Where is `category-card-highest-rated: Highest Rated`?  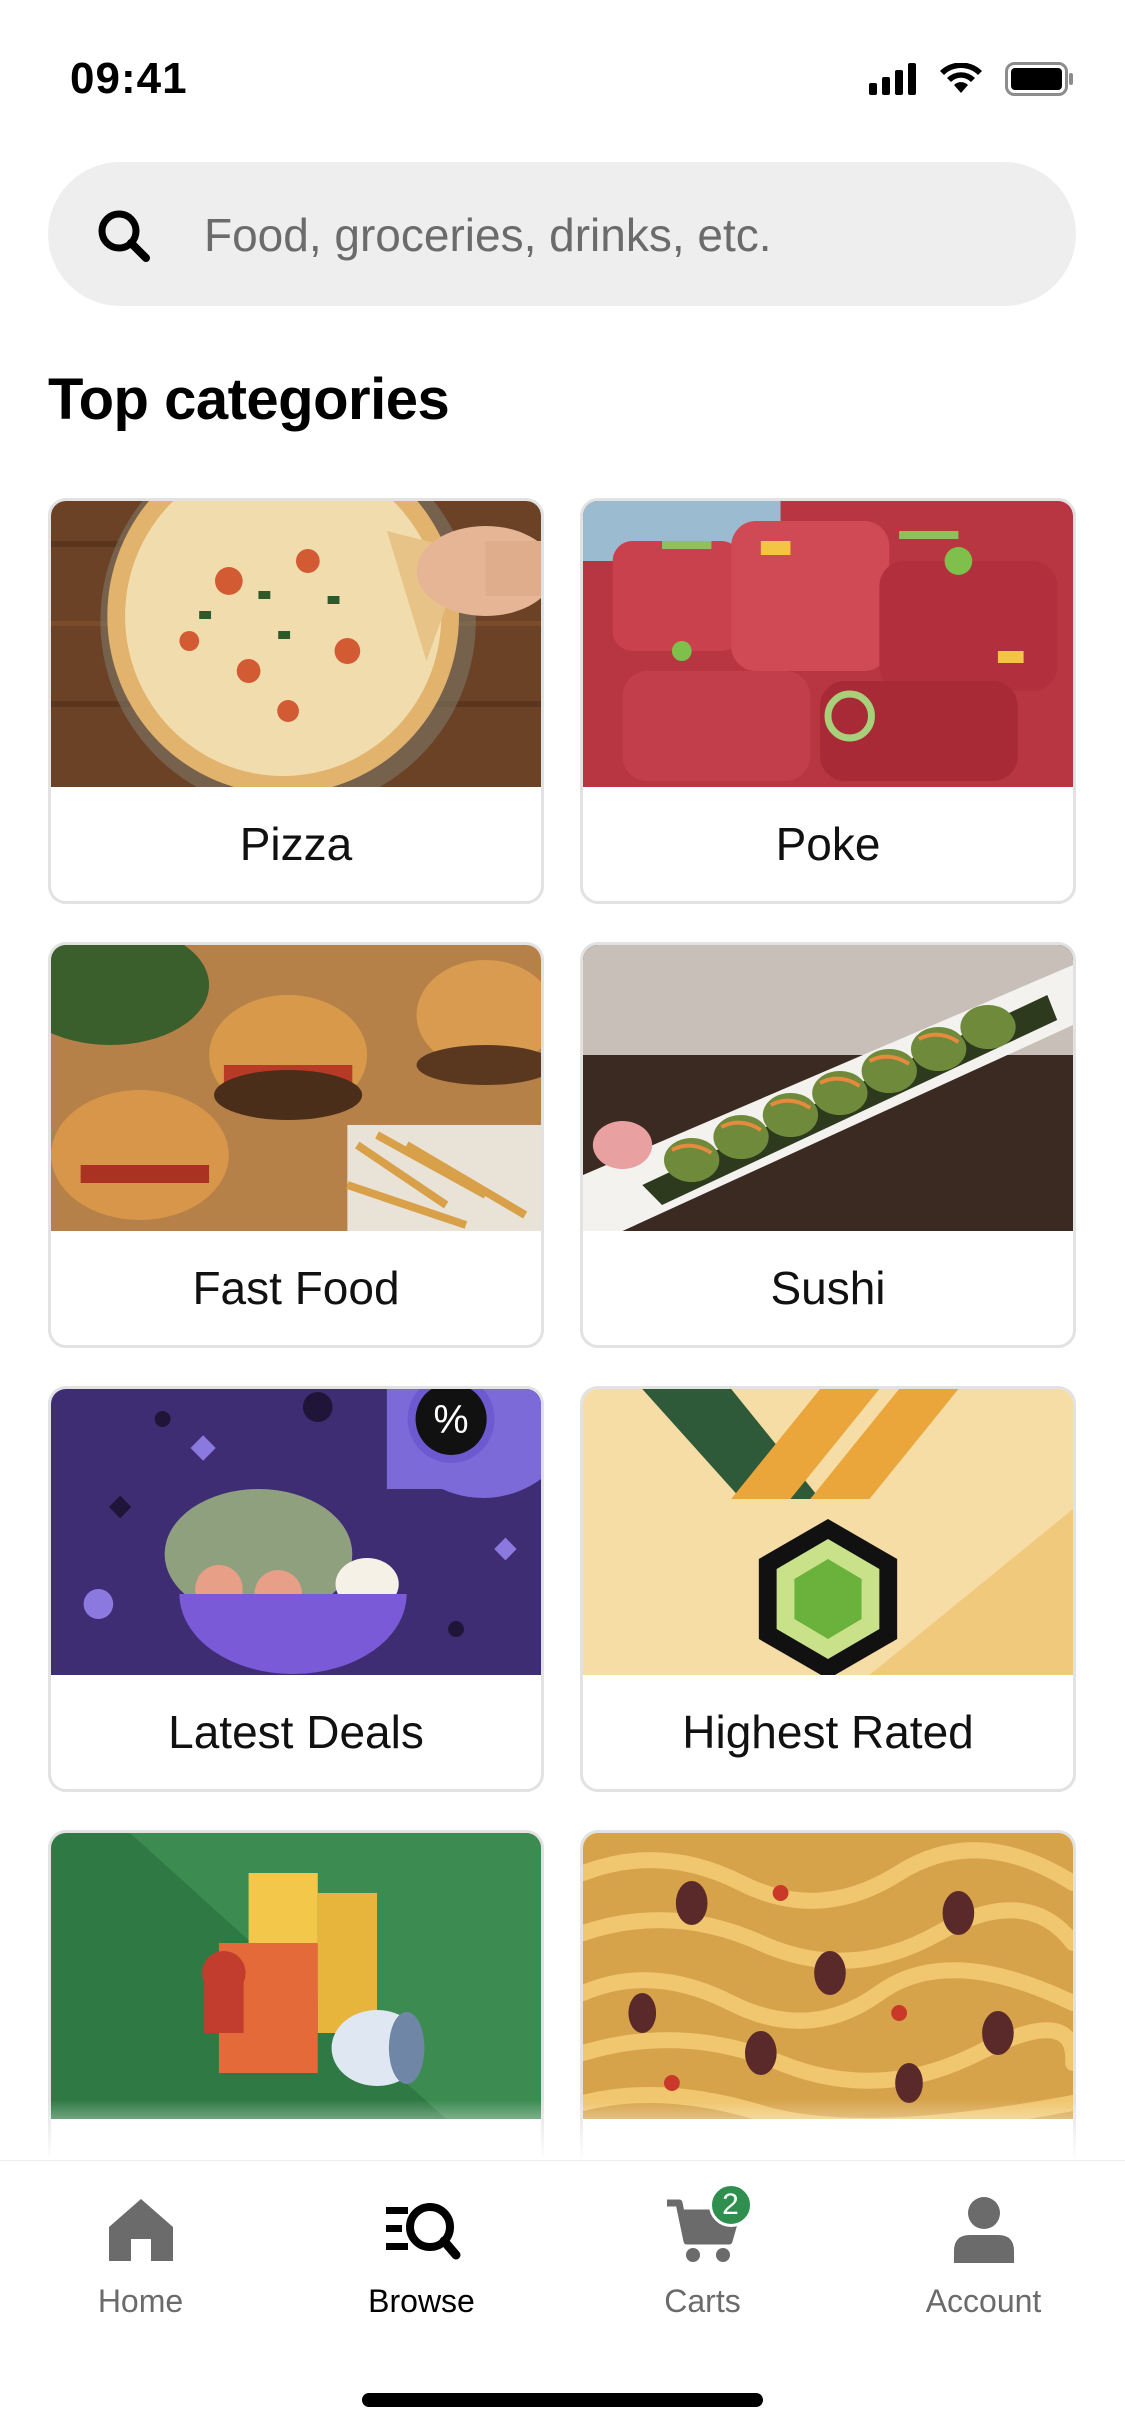 category-card-highest-rated: Highest Rated is located at coordinates (828, 1589).